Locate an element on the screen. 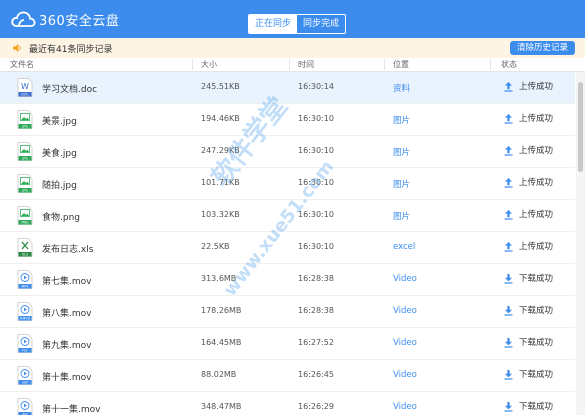 The height and width of the screenshot is (415, 585). file-size: 313.6MB is located at coordinates (219, 278).